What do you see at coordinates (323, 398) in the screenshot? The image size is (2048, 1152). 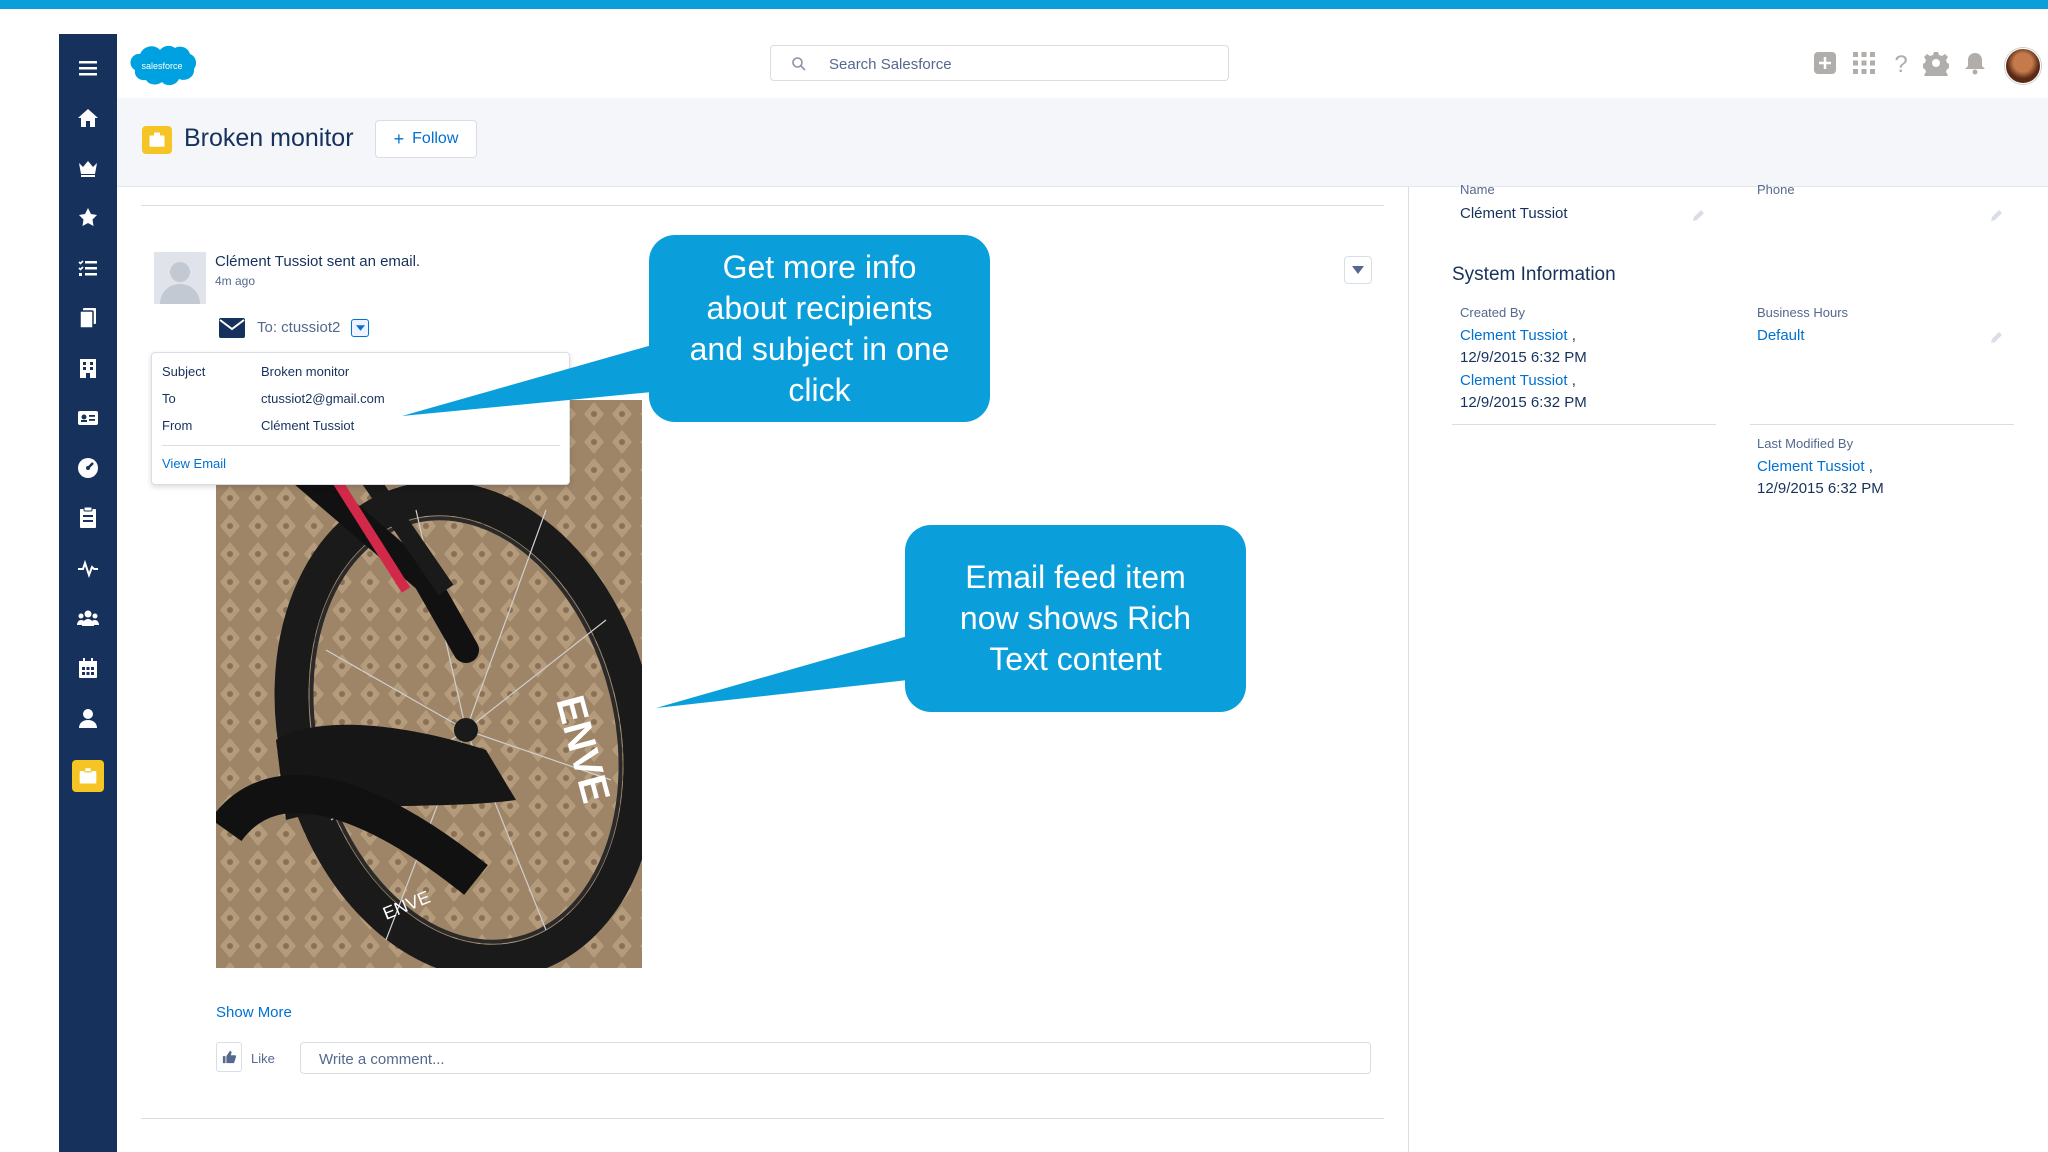 I see `popover-to-value: ctussiot2@gmail.com` at bounding box center [323, 398].